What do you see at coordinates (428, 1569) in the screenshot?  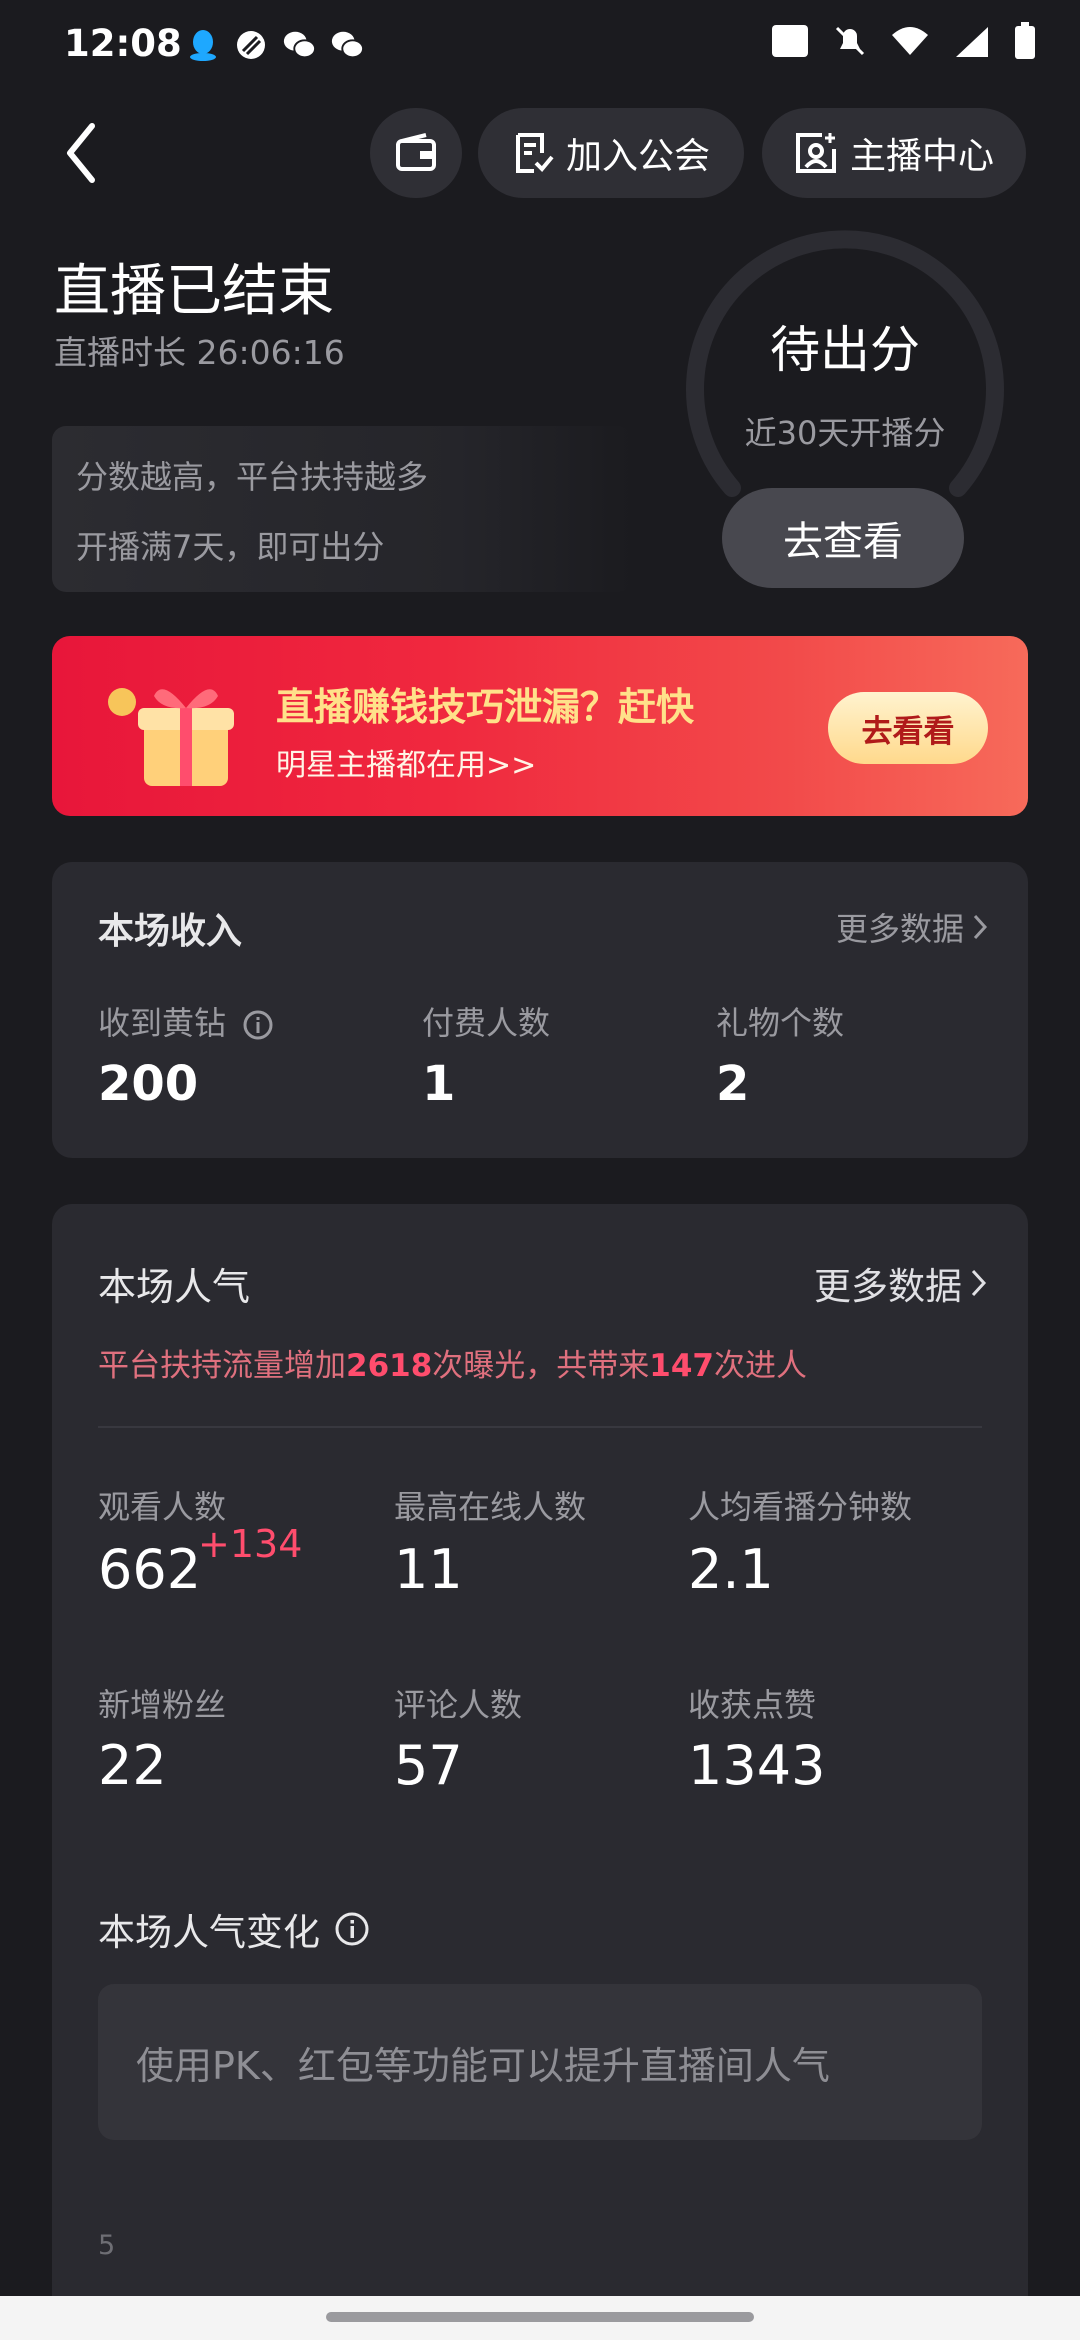 I see `peak-online-value: 11` at bounding box center [428, 1569].